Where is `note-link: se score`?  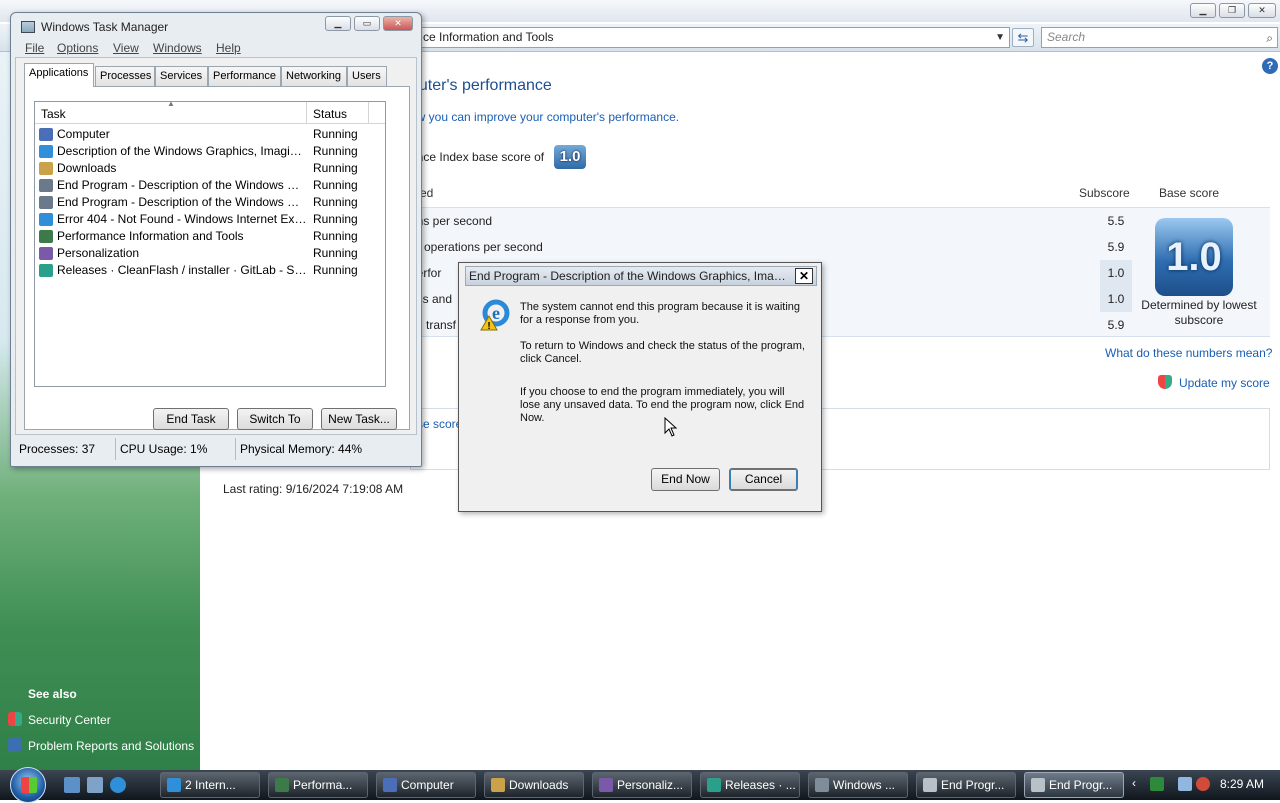 note-link: se score is located at coordinates (439, 424).